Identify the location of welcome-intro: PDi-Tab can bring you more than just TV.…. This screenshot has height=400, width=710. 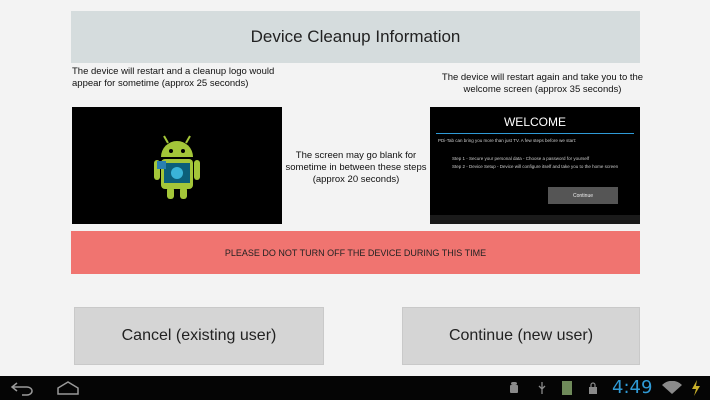
(507, 140).